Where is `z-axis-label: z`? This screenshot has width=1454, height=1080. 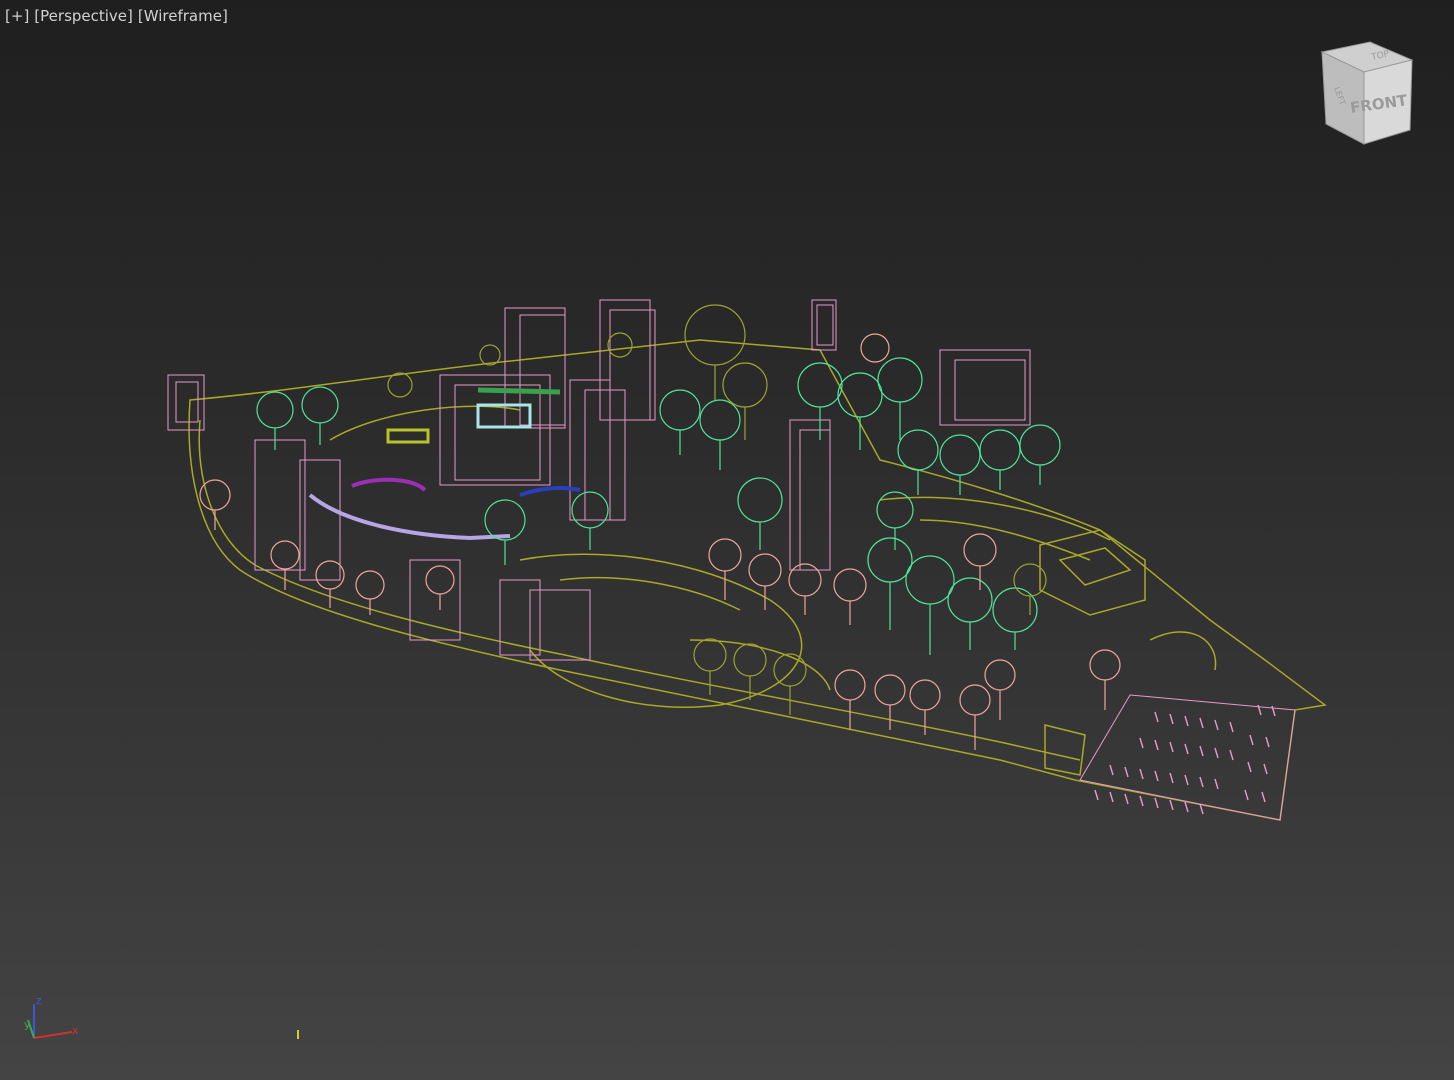 z-axis-label: z is located at coordinates (39, 1000).